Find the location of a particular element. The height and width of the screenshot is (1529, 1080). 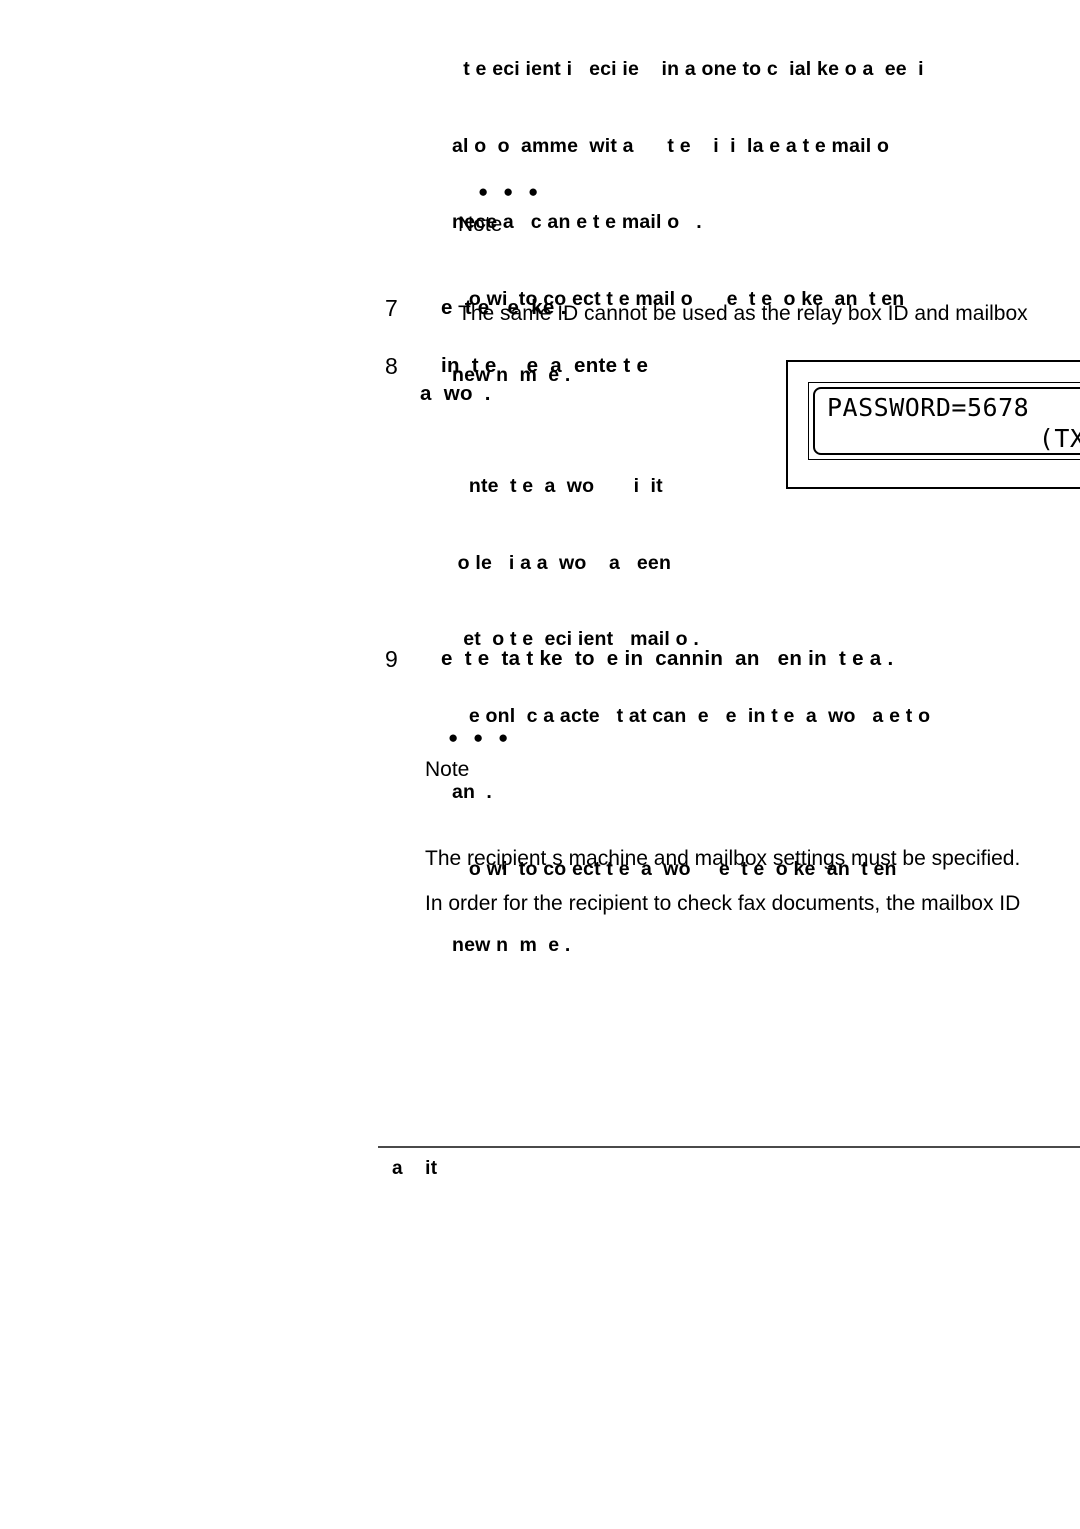

step-8-detail-line-2: o le i a a wo a een is located at coordinates (562, 562).